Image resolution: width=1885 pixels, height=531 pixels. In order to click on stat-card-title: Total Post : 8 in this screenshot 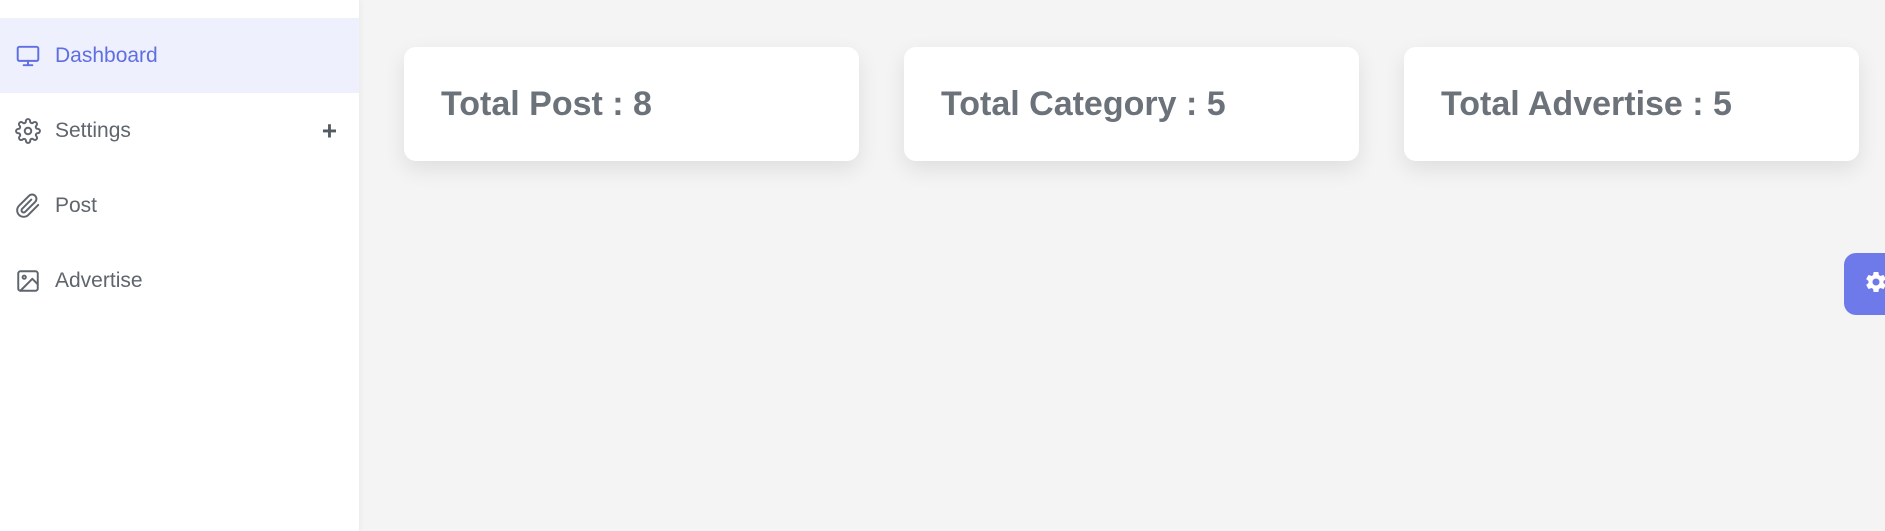, I will do `click(546, 103)`.